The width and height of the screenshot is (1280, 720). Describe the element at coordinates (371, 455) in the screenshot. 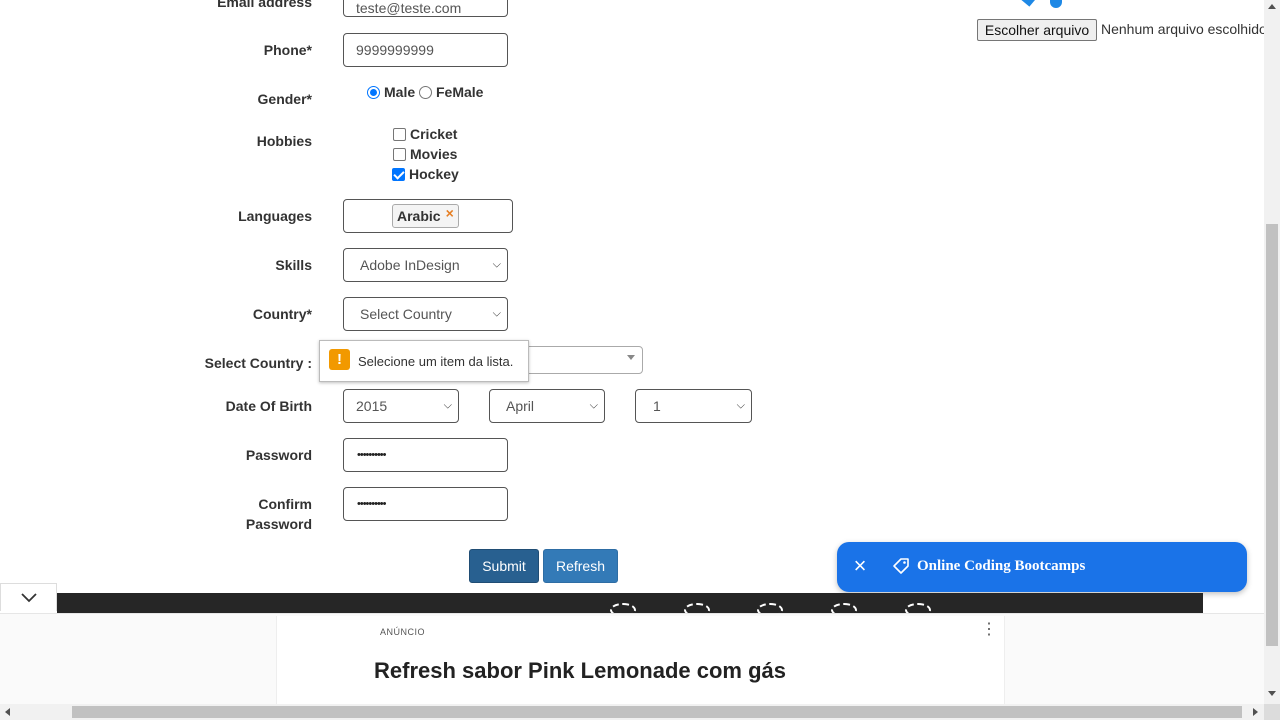

I see `password-value: ••••••••••` at that location.